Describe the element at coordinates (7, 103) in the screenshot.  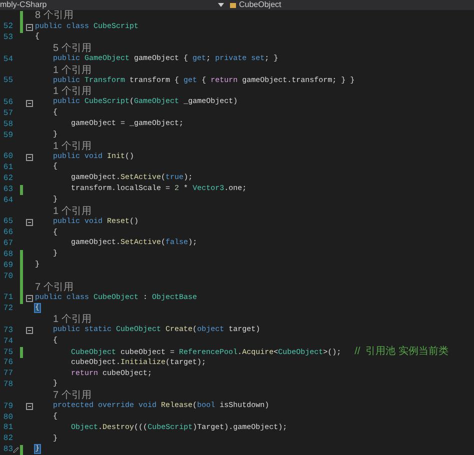
I see `line-number: 56` at that location.